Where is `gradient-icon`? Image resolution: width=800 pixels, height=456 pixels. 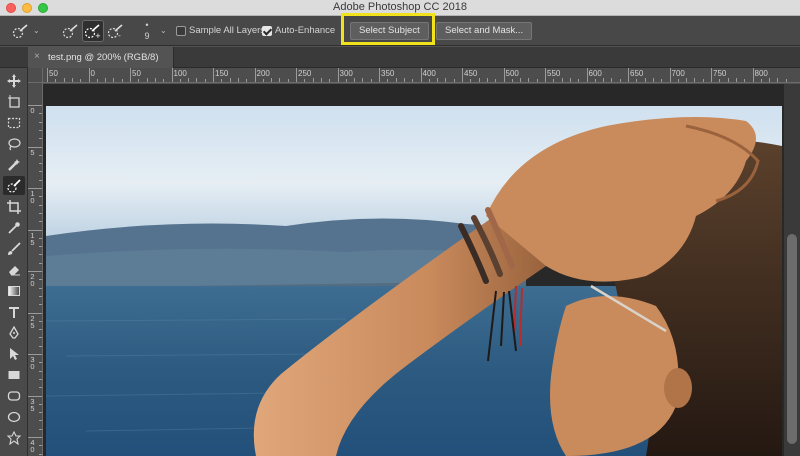
gradient-icon is located at coordinates (14, 290).